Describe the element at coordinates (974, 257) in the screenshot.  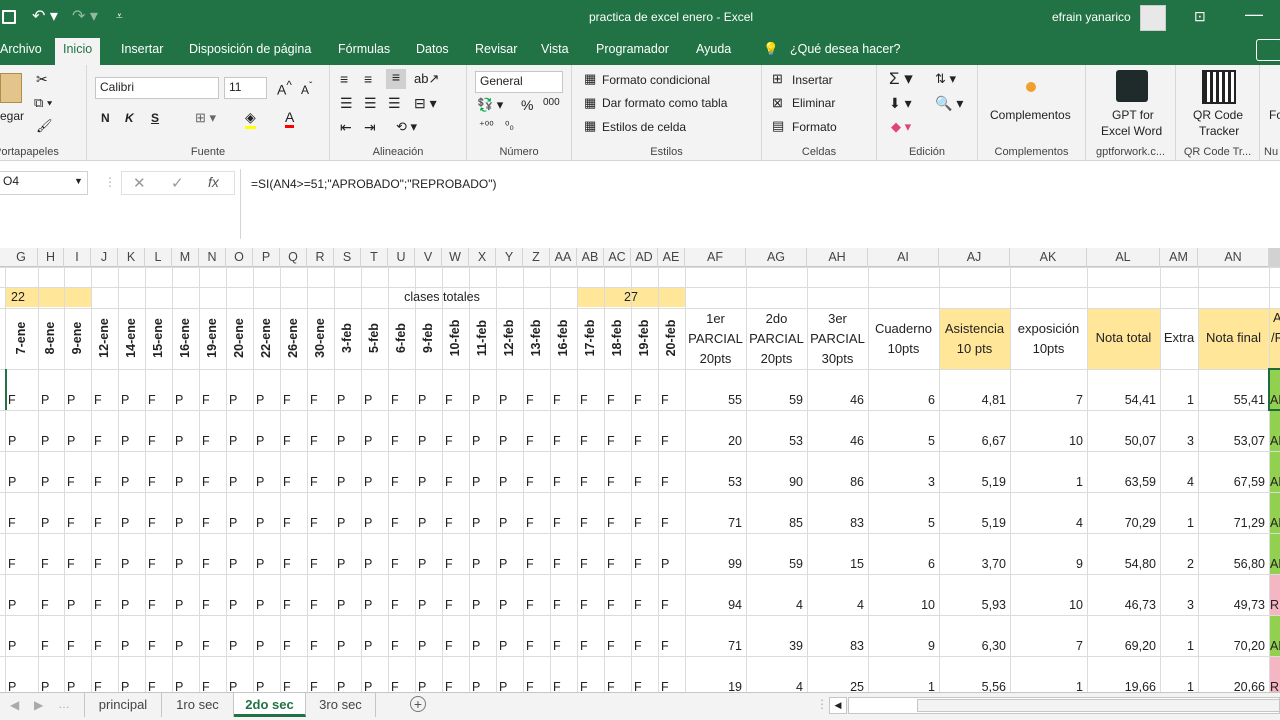
I see `col-header-aj: AJ` at that location.